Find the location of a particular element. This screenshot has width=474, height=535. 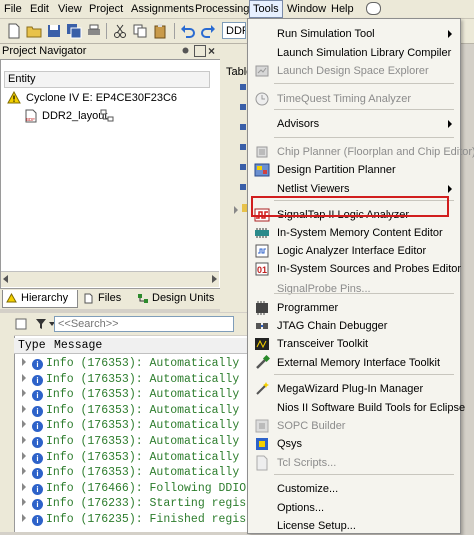

menu-item-chip-planner-floorplan-and-chip-editor: Chip Planner (Floorplan and Chip Editor) is located at coordinates (361, 152).